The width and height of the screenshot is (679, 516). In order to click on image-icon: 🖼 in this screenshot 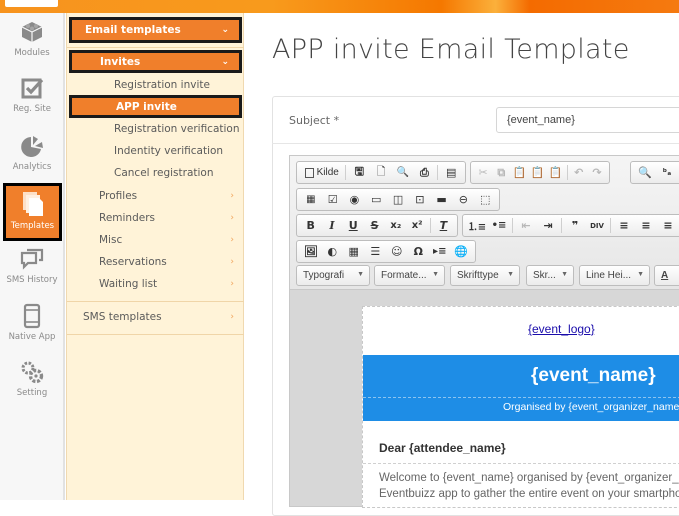, I will do `click(311, 252)`.